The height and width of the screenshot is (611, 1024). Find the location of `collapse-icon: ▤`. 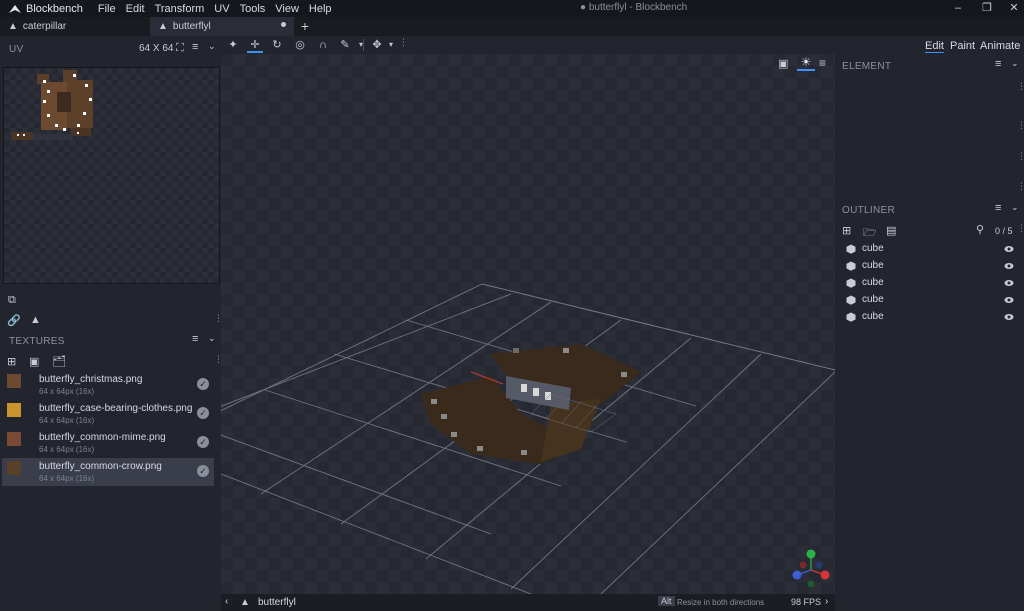

collapse-icon: ▤ is located at coordinates (891, 230).